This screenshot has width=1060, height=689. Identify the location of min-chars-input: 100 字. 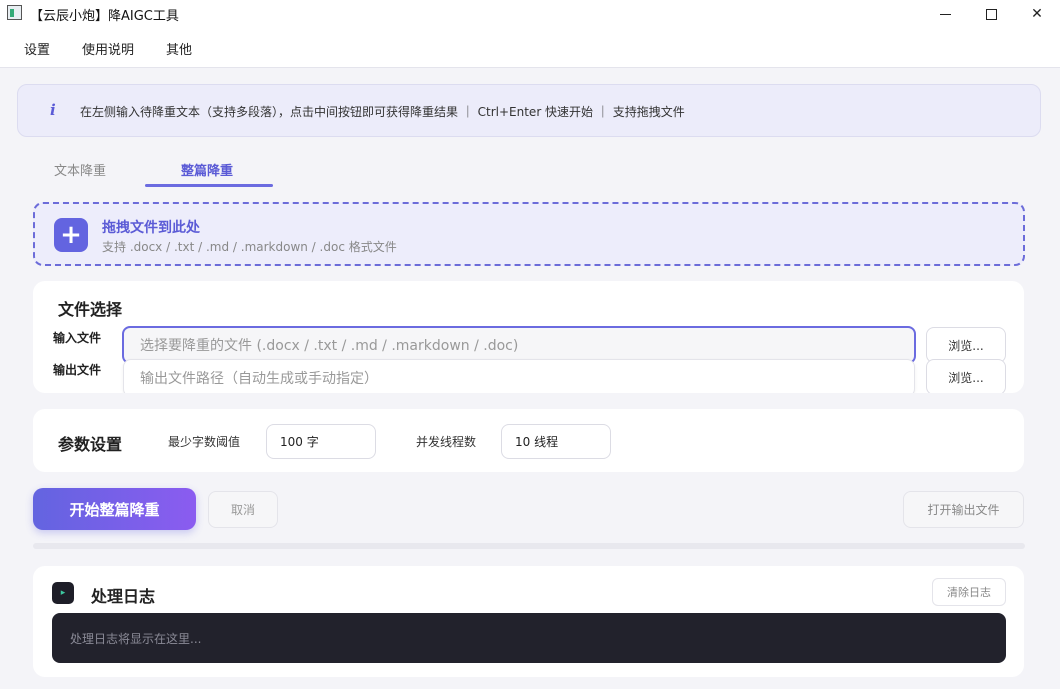
(321, 441).